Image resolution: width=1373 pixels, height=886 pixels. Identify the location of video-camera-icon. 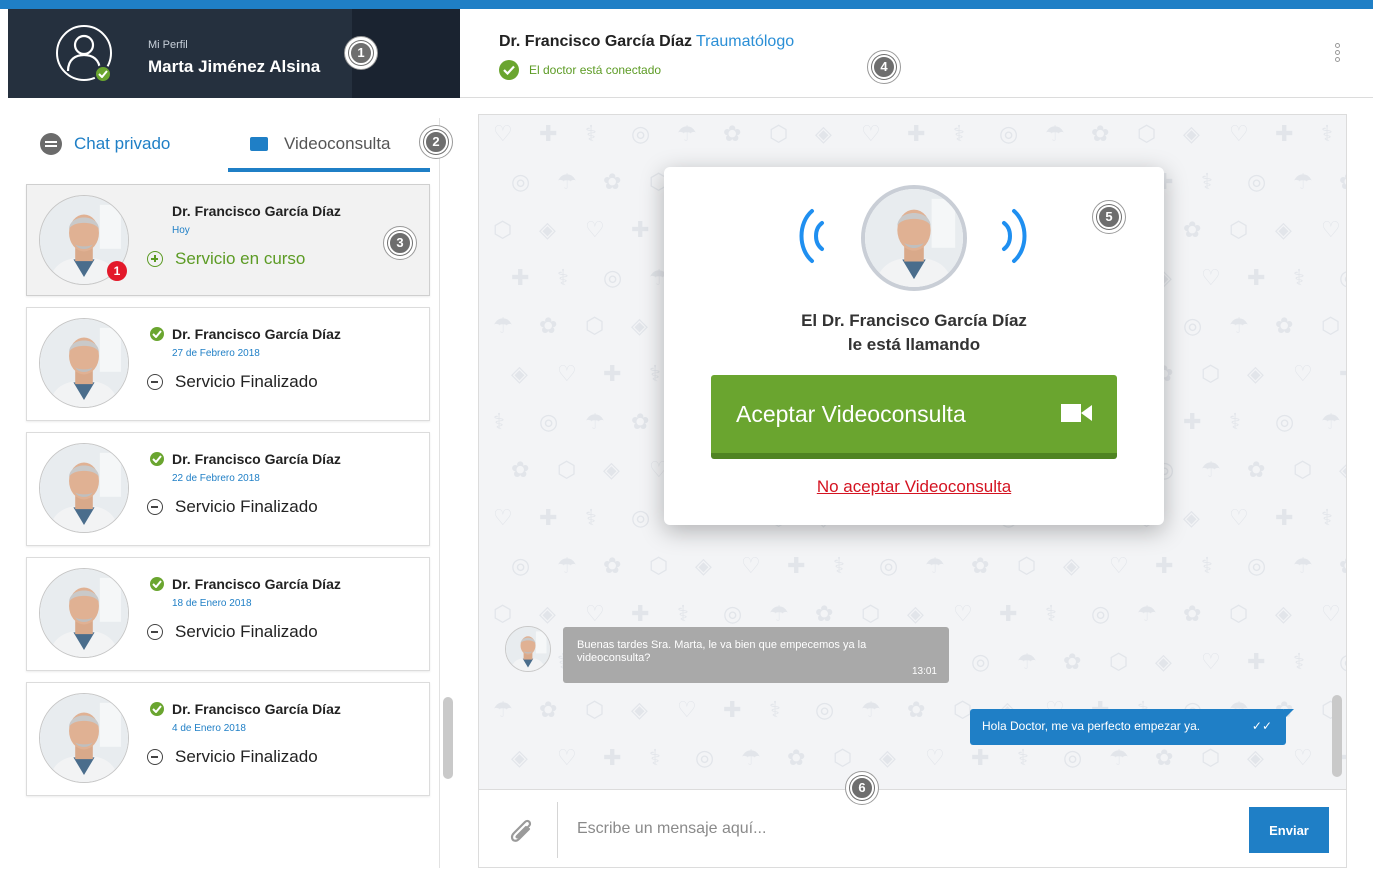
(1076, 413).